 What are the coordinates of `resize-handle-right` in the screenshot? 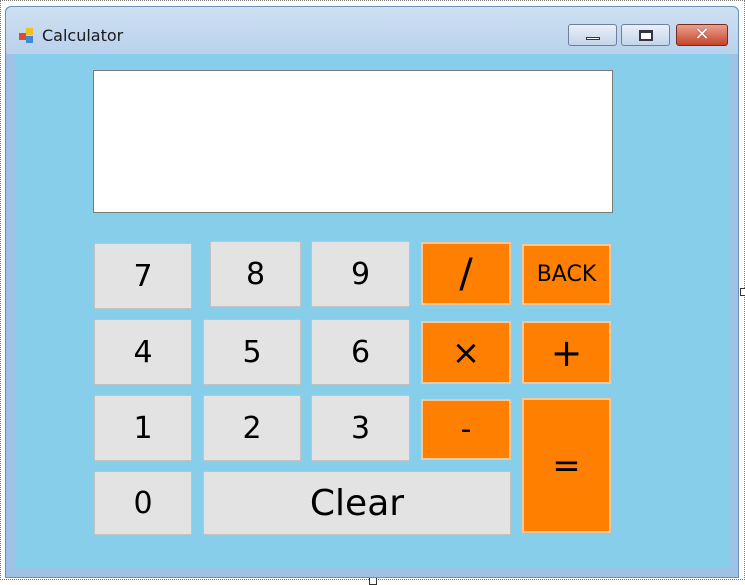 It's located at (742, 292).